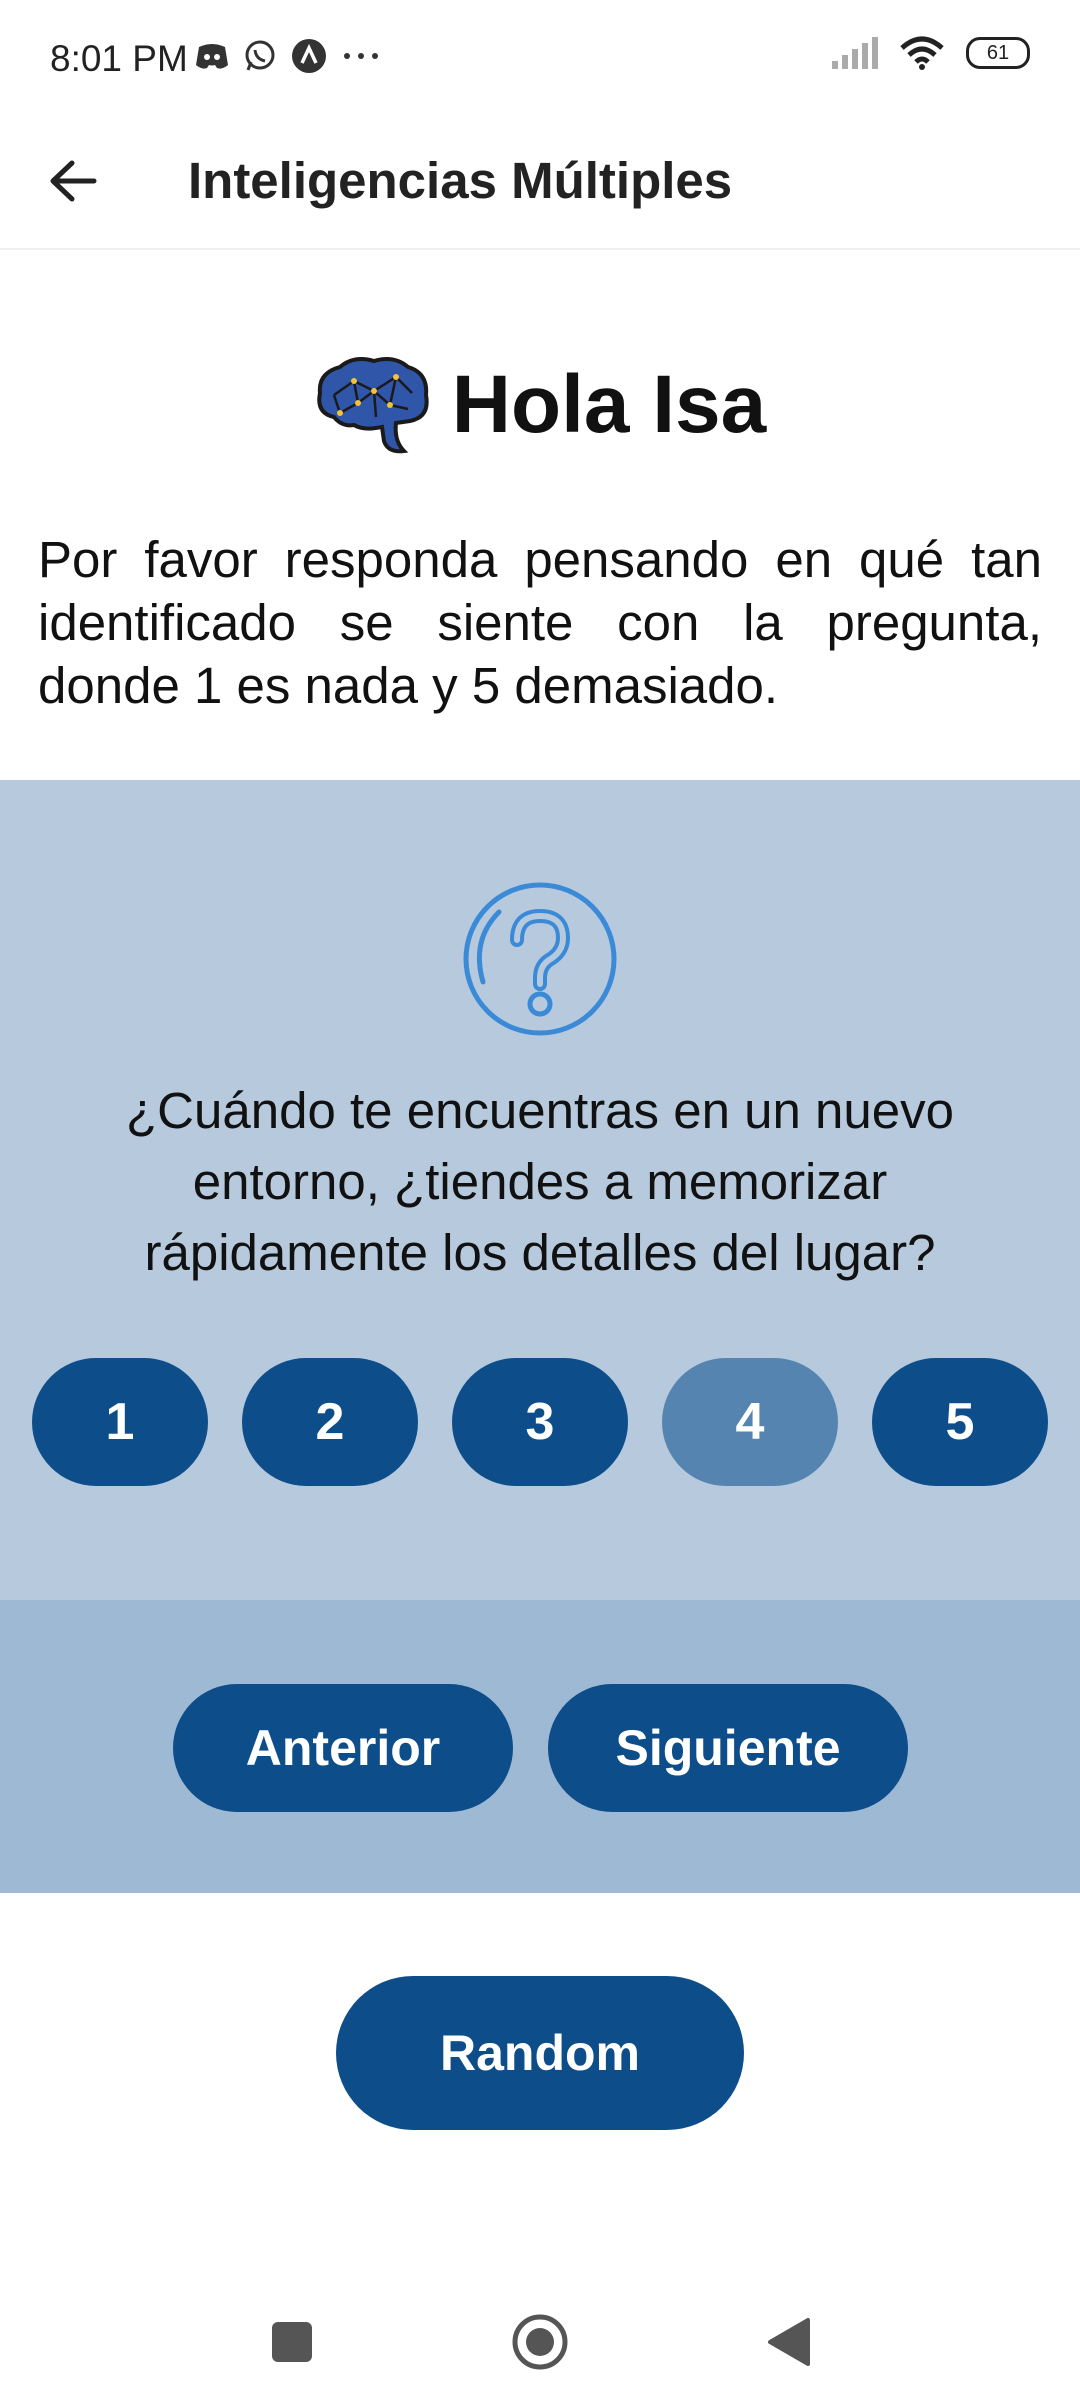 The width and height of the screenshot is (1080, 2400). Describe the element at coordinates (540, 2053) in the screenshot. I see `random-button: Random` at that location.